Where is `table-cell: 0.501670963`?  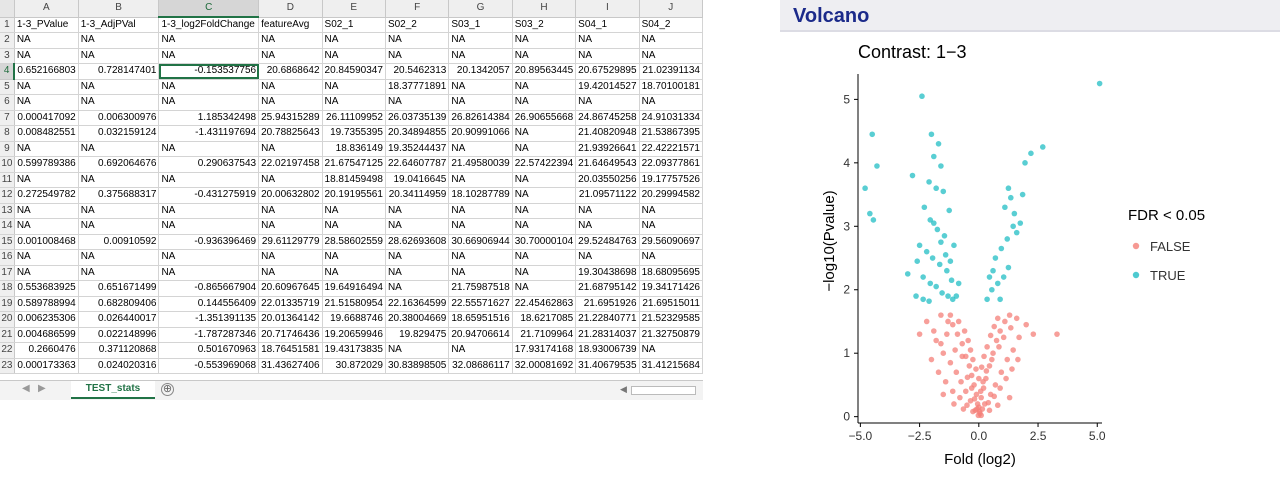 table-cell: 0.501670963 is located at coordinates (209, 350).